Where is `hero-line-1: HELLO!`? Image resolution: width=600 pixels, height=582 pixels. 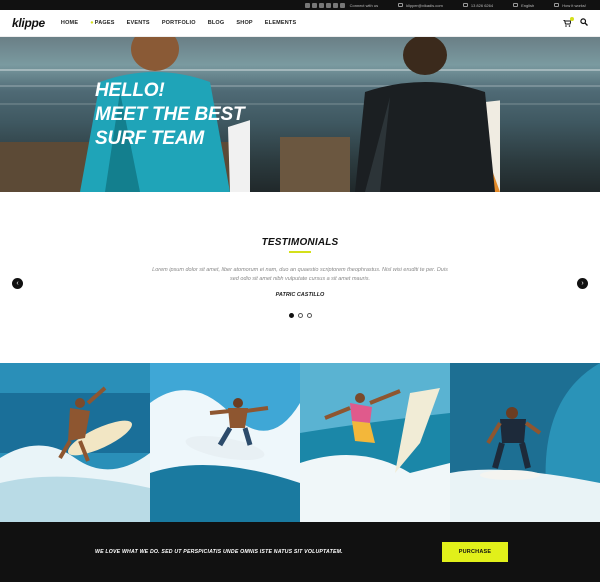 hero-line-1: HELLO! is located at coordinates (130, 90).